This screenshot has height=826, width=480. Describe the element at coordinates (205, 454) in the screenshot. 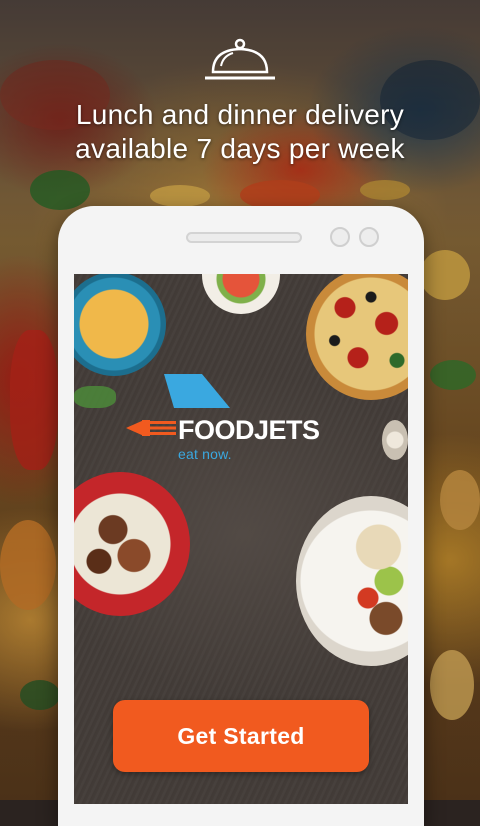

I see `logo-tagline: eat now.` at that location.